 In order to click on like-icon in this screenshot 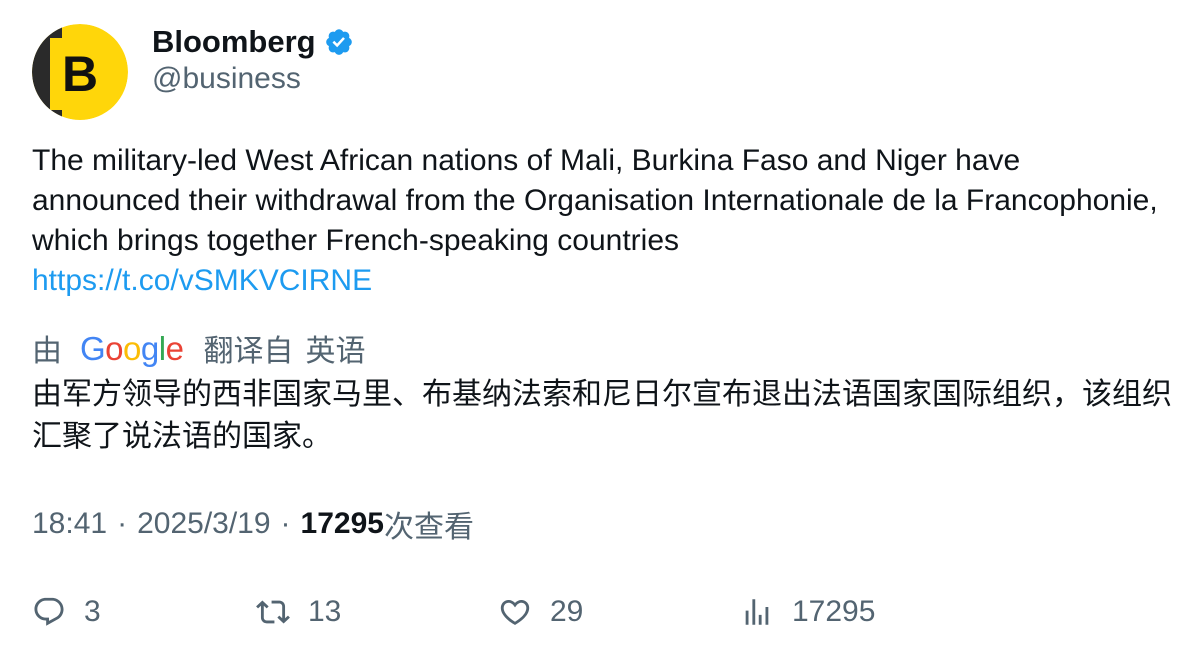, I will do `click(515, 612)`.